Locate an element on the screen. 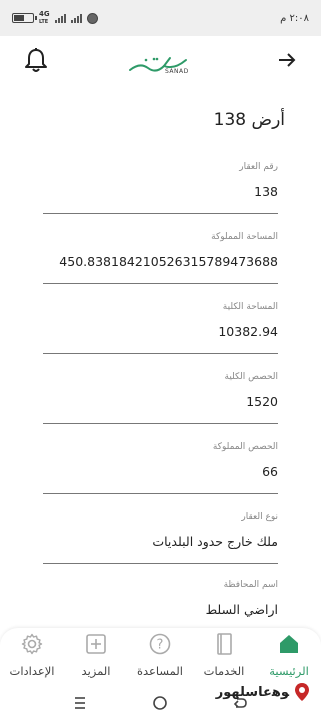 Image resolution: width=321 pixels, height=720 pixels. arrow-right-icon is located at coordinates (287, 60).